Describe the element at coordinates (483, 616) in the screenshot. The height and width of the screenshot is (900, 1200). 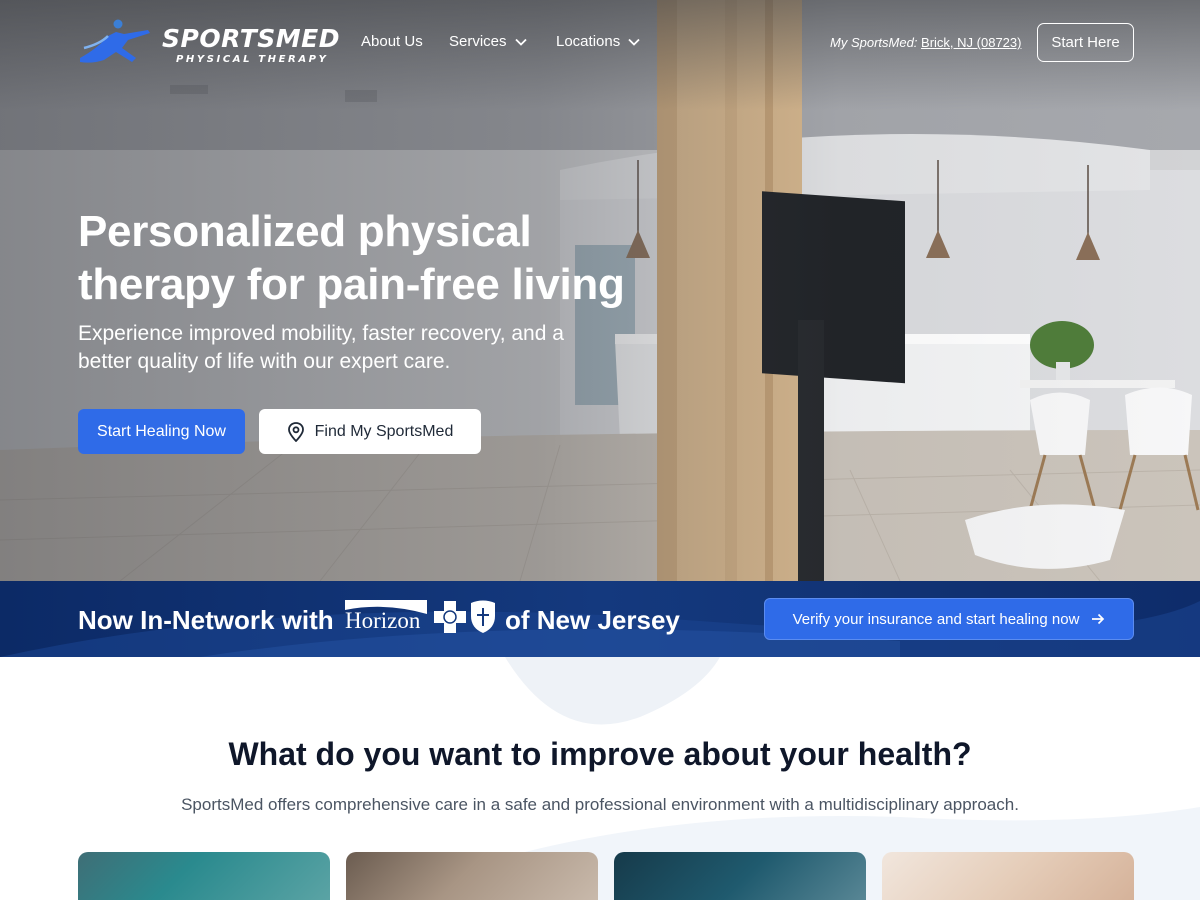
I see `blue-shield-icon` at that location.